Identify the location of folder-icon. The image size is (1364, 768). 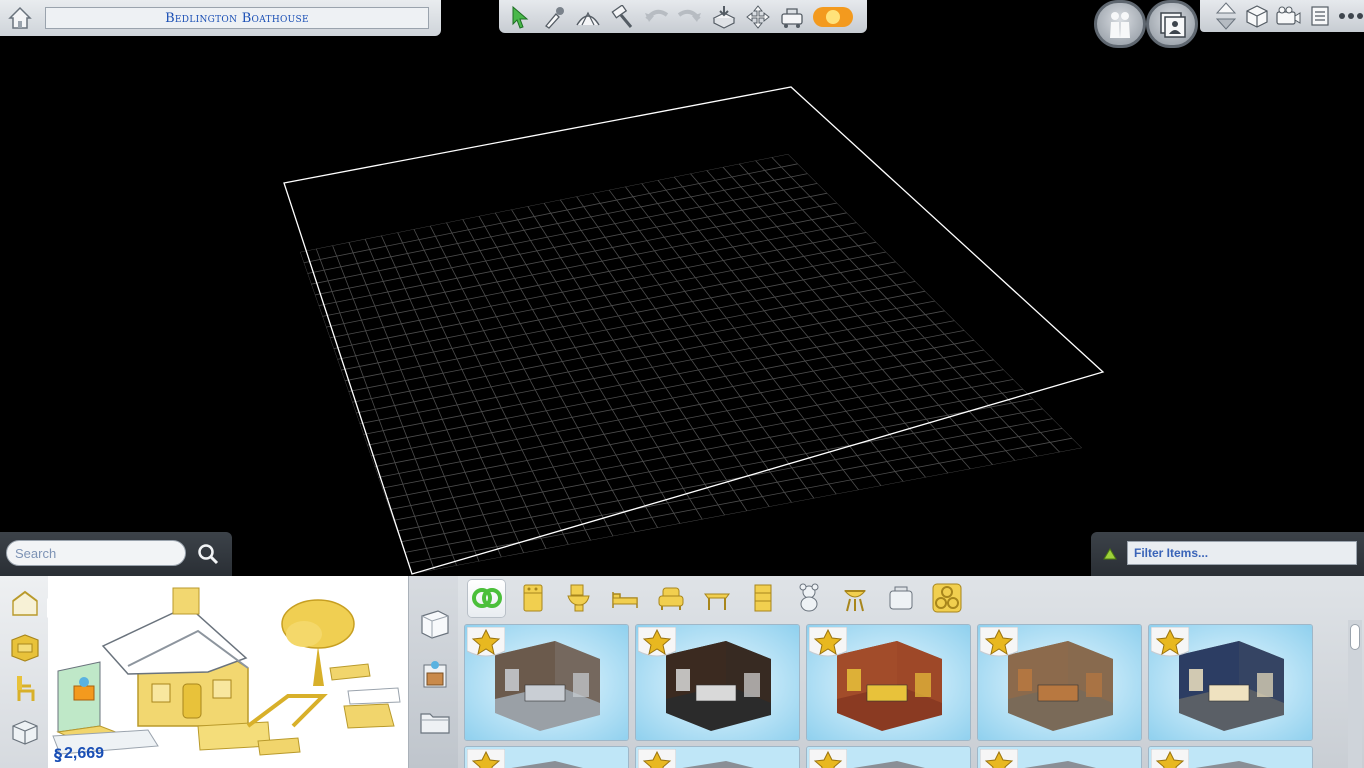
(435, 723).